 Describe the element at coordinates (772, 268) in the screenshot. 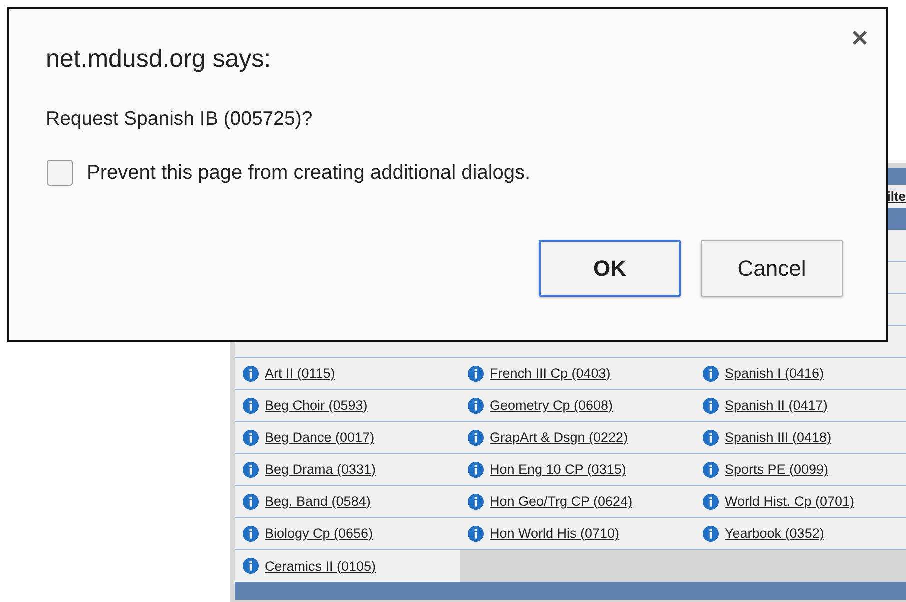

I see `cancel-button: Cancel` at that location.